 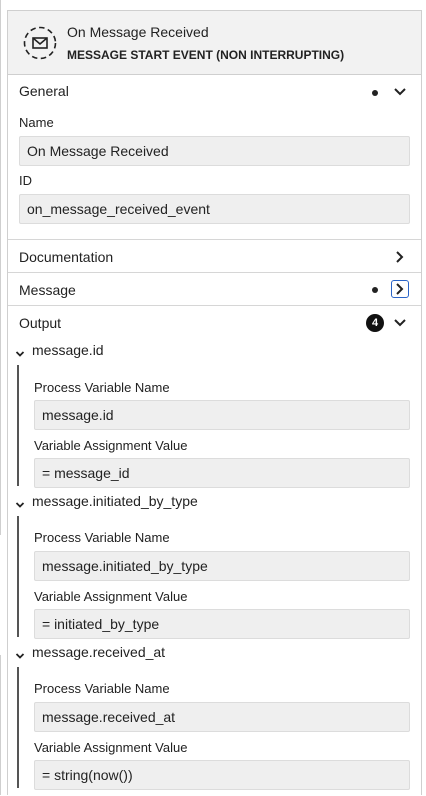 What do you see at coordinates (40, 323) in the screenshot?
I see `group-output-title: Output` at bounding box center [40, 323].